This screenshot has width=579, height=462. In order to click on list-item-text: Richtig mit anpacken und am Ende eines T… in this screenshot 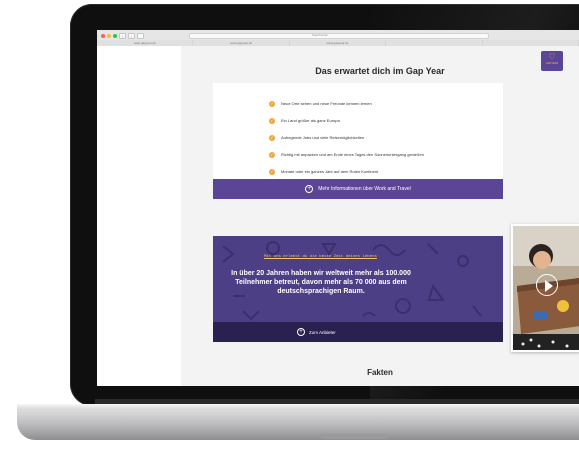, I will do `click(352, 154)`.